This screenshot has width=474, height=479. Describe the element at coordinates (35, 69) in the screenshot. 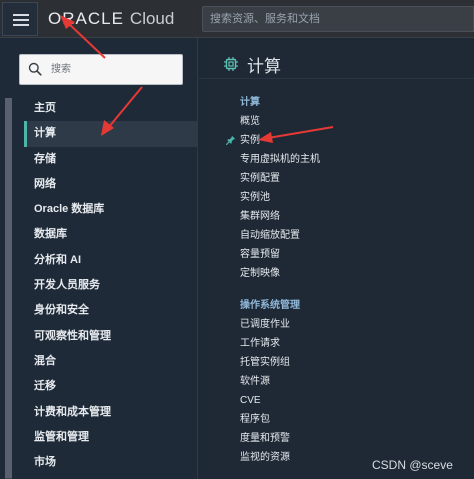

I see `search-icon` at that location.